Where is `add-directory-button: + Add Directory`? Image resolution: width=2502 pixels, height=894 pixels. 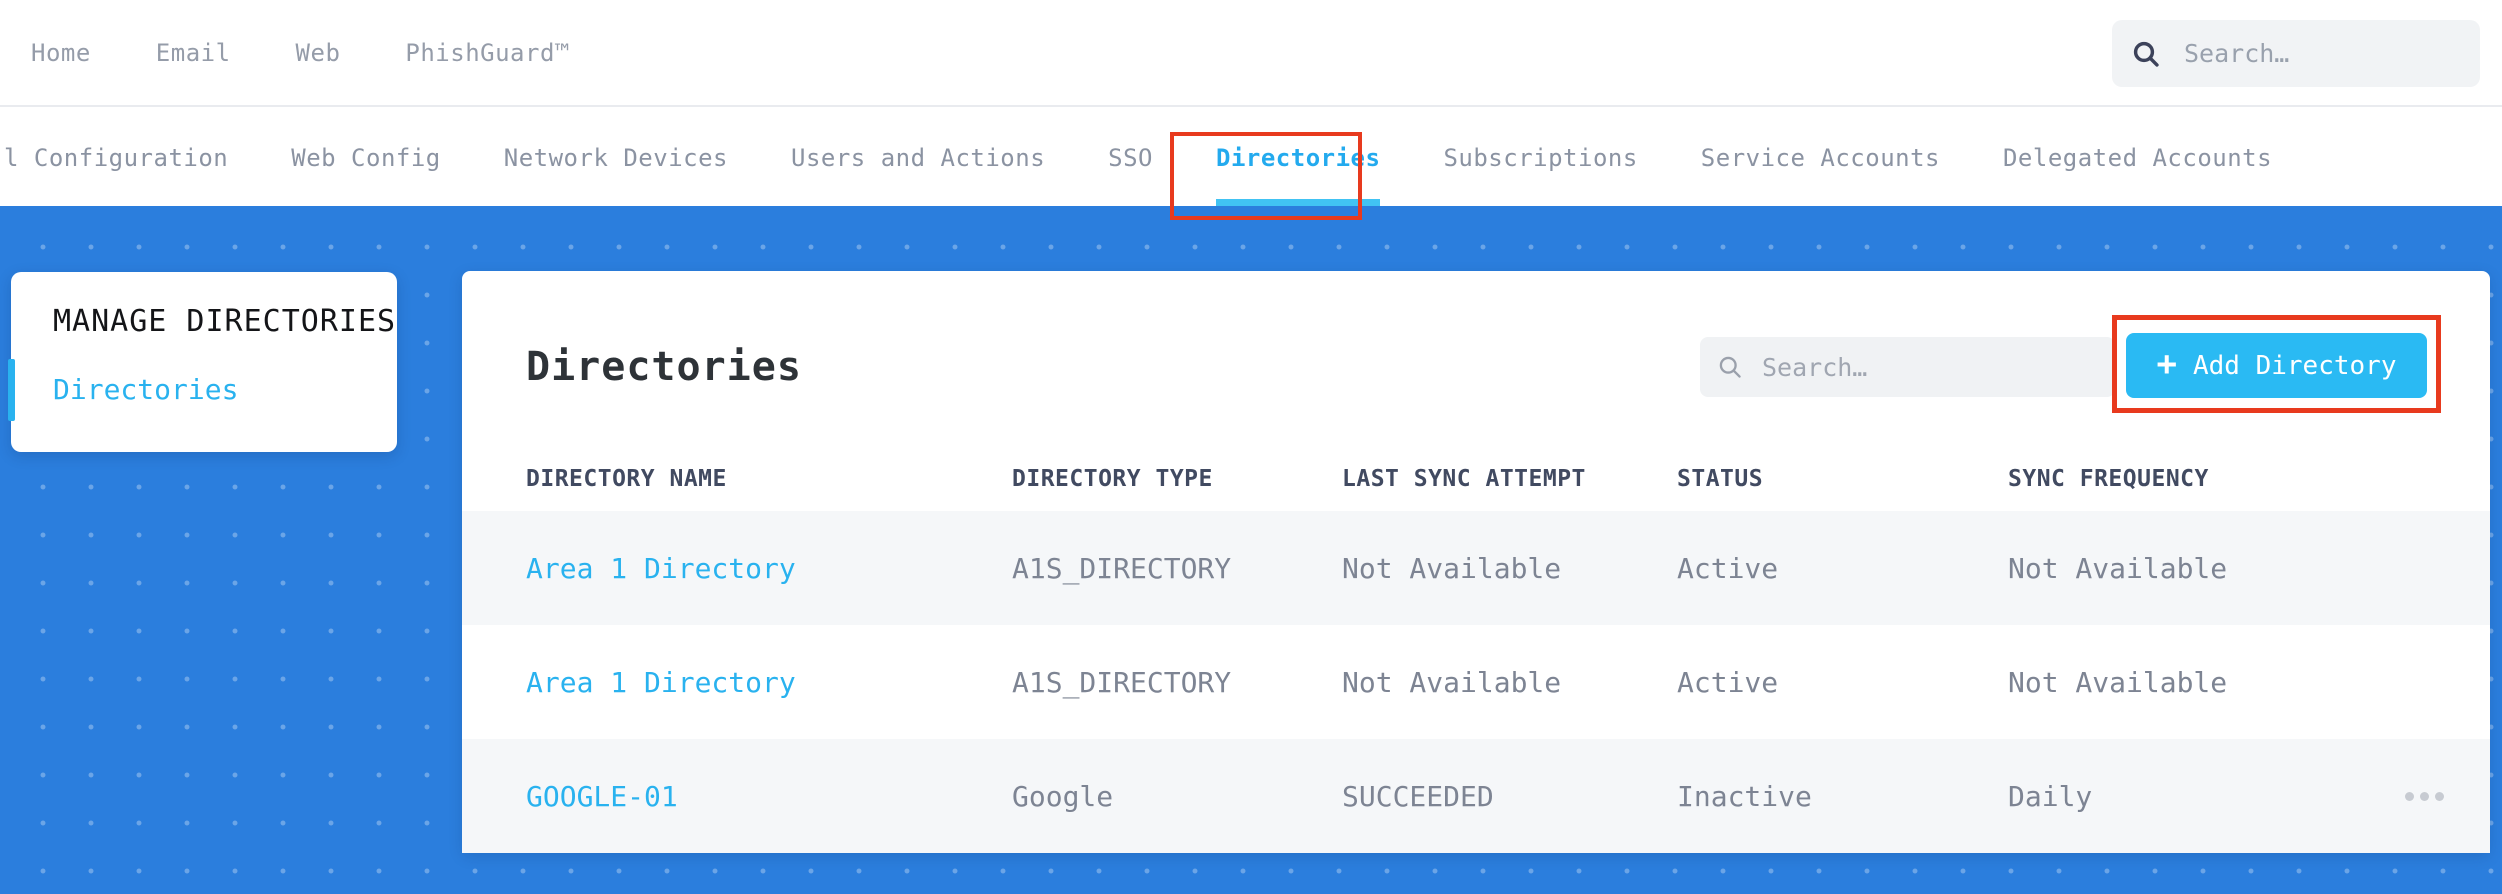
add-directory-button: + Add Directory is located at coordinates (2276, 365).